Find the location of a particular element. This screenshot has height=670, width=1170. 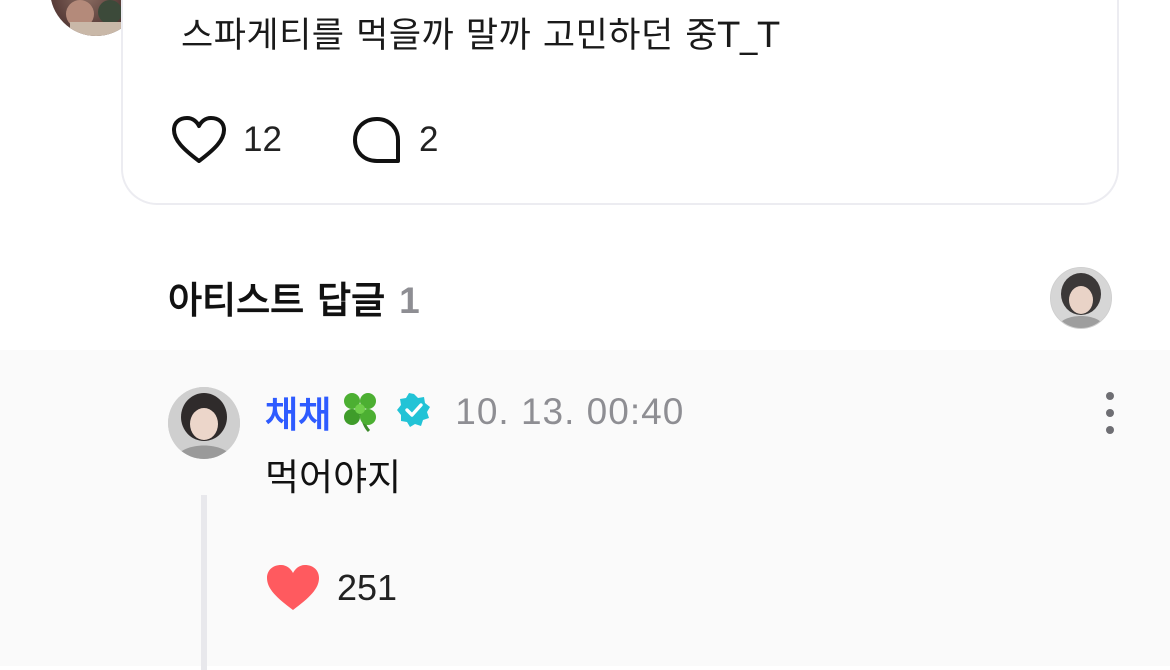

more-options-button is located at coordinates (1110, 413).